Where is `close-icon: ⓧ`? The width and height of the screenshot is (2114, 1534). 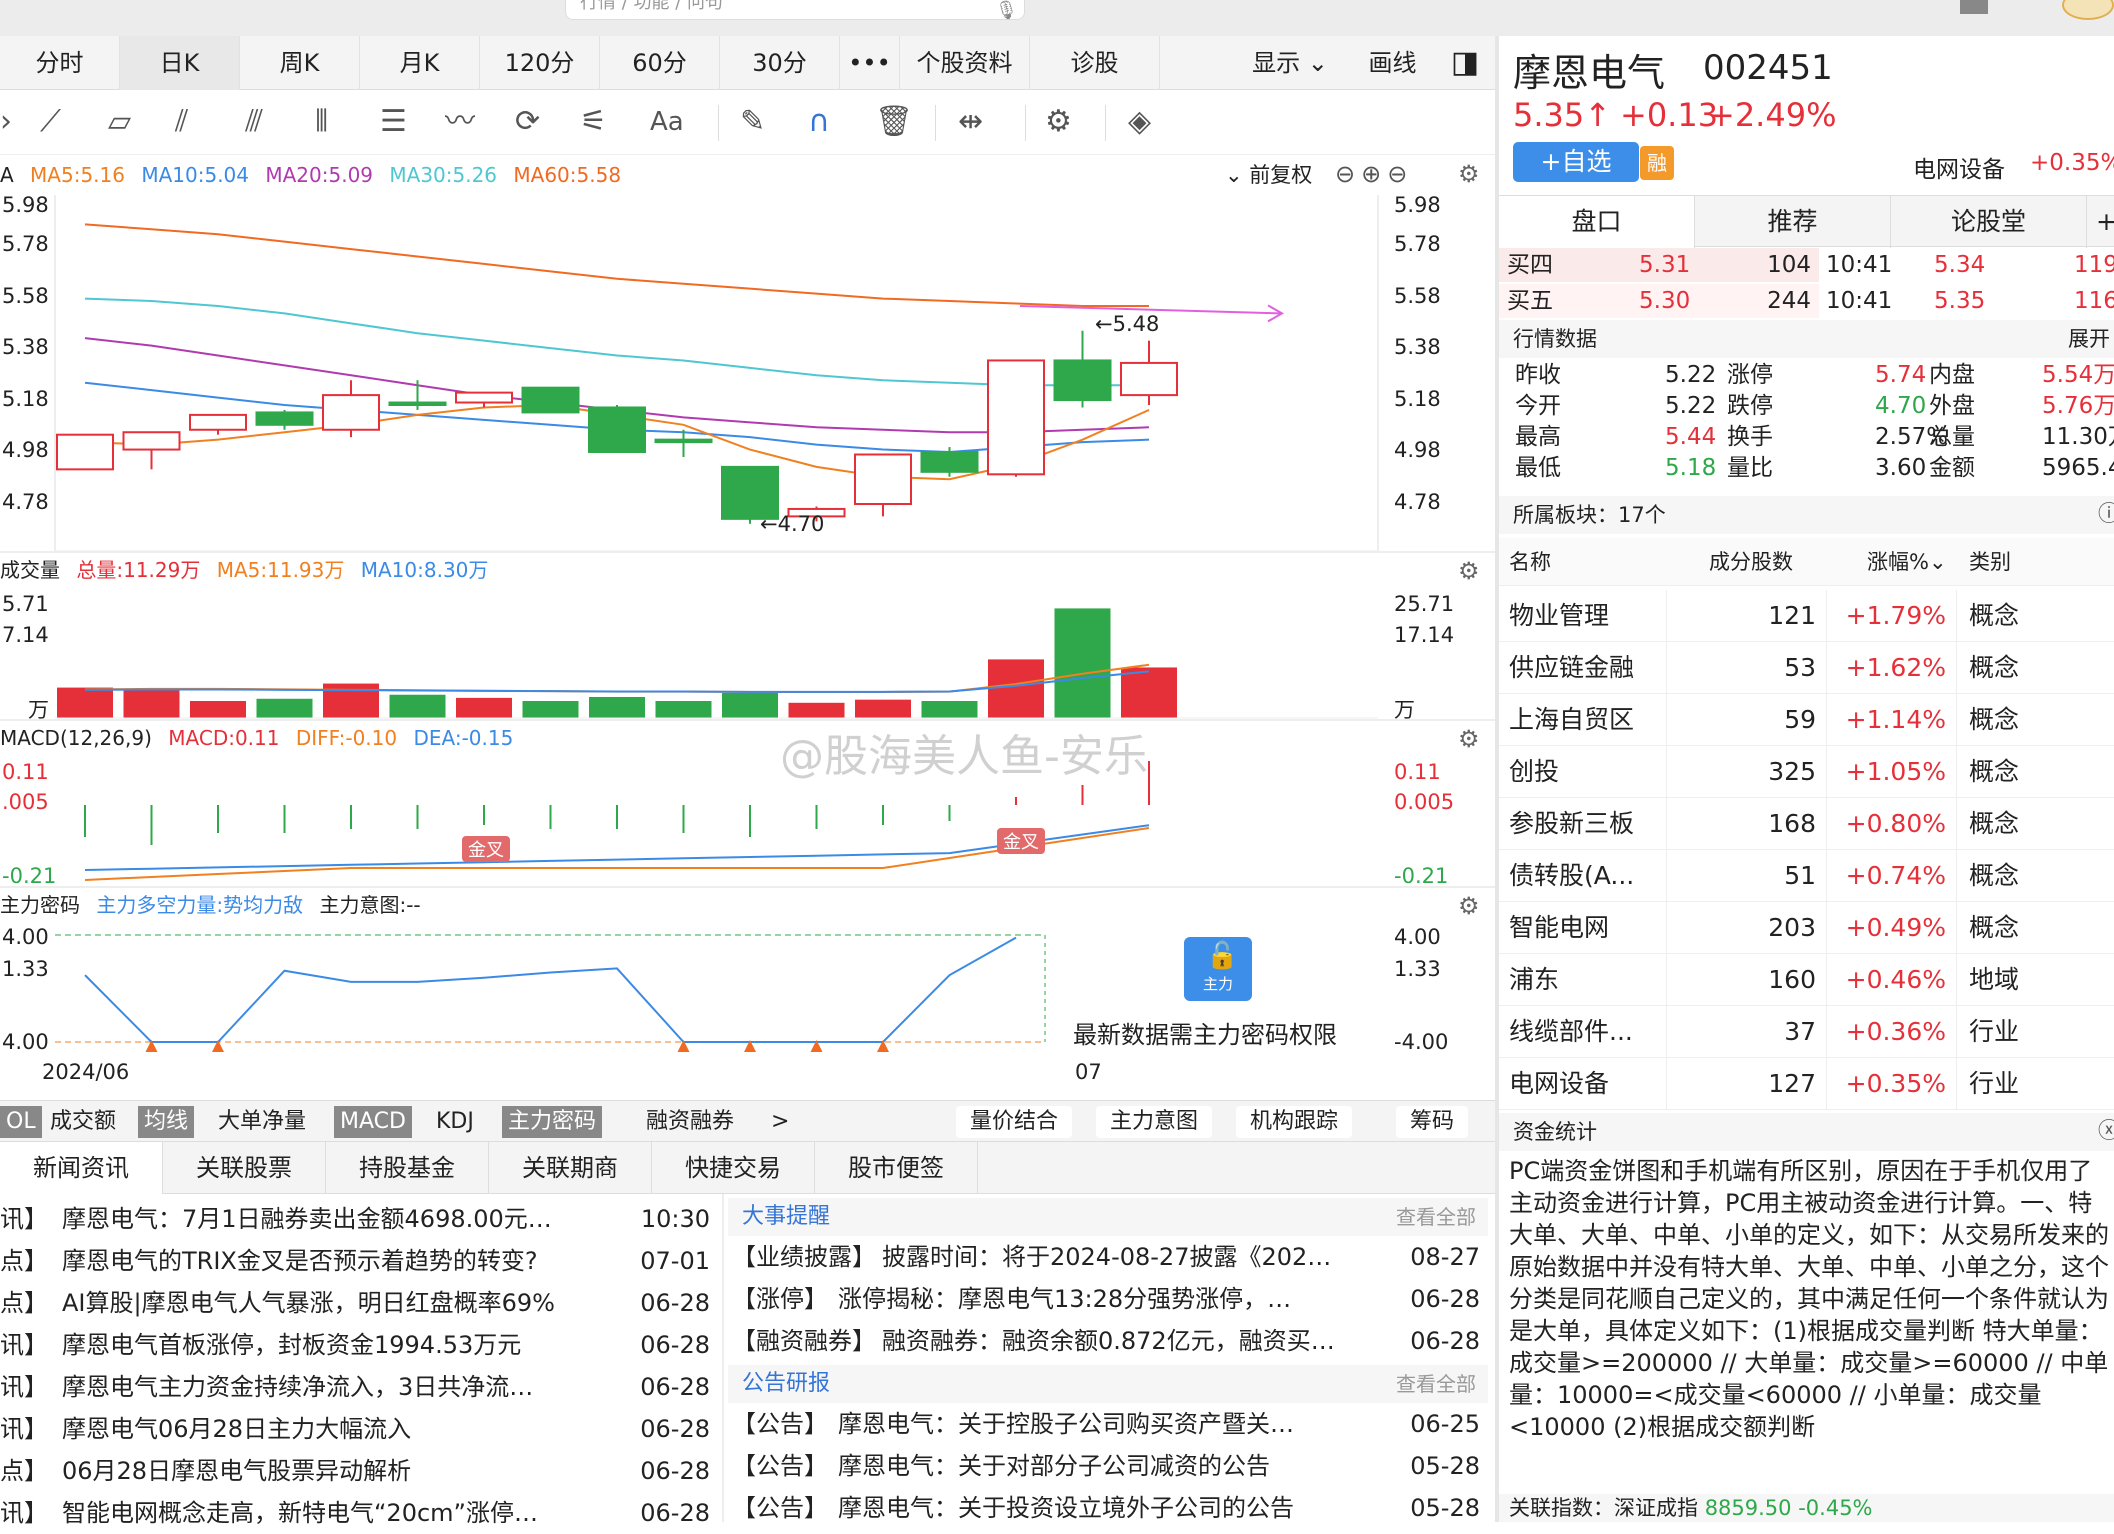 close-icon: ⓧ is located at coordinates (2106, 1132).